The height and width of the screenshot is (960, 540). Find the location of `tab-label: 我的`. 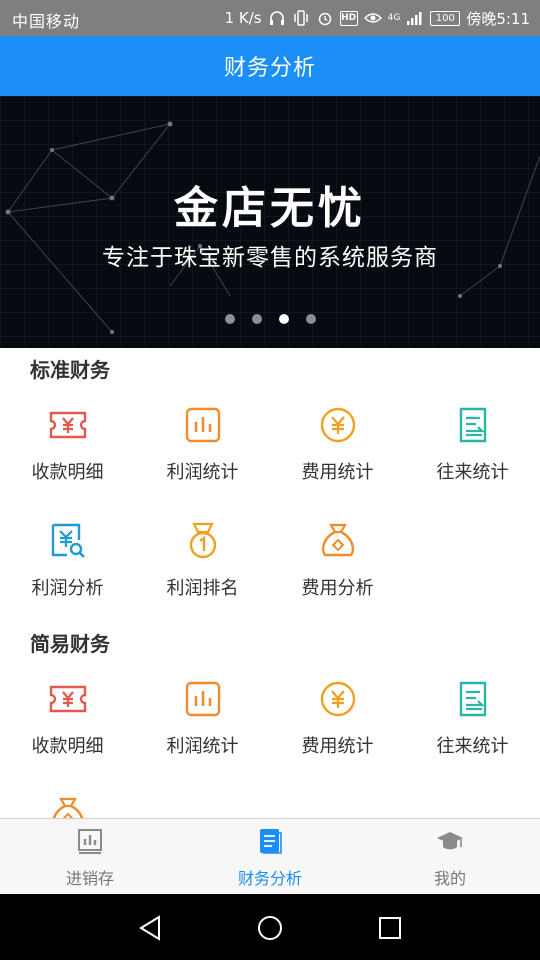

tab-label: 我的 is located at coordinates (449, 878).